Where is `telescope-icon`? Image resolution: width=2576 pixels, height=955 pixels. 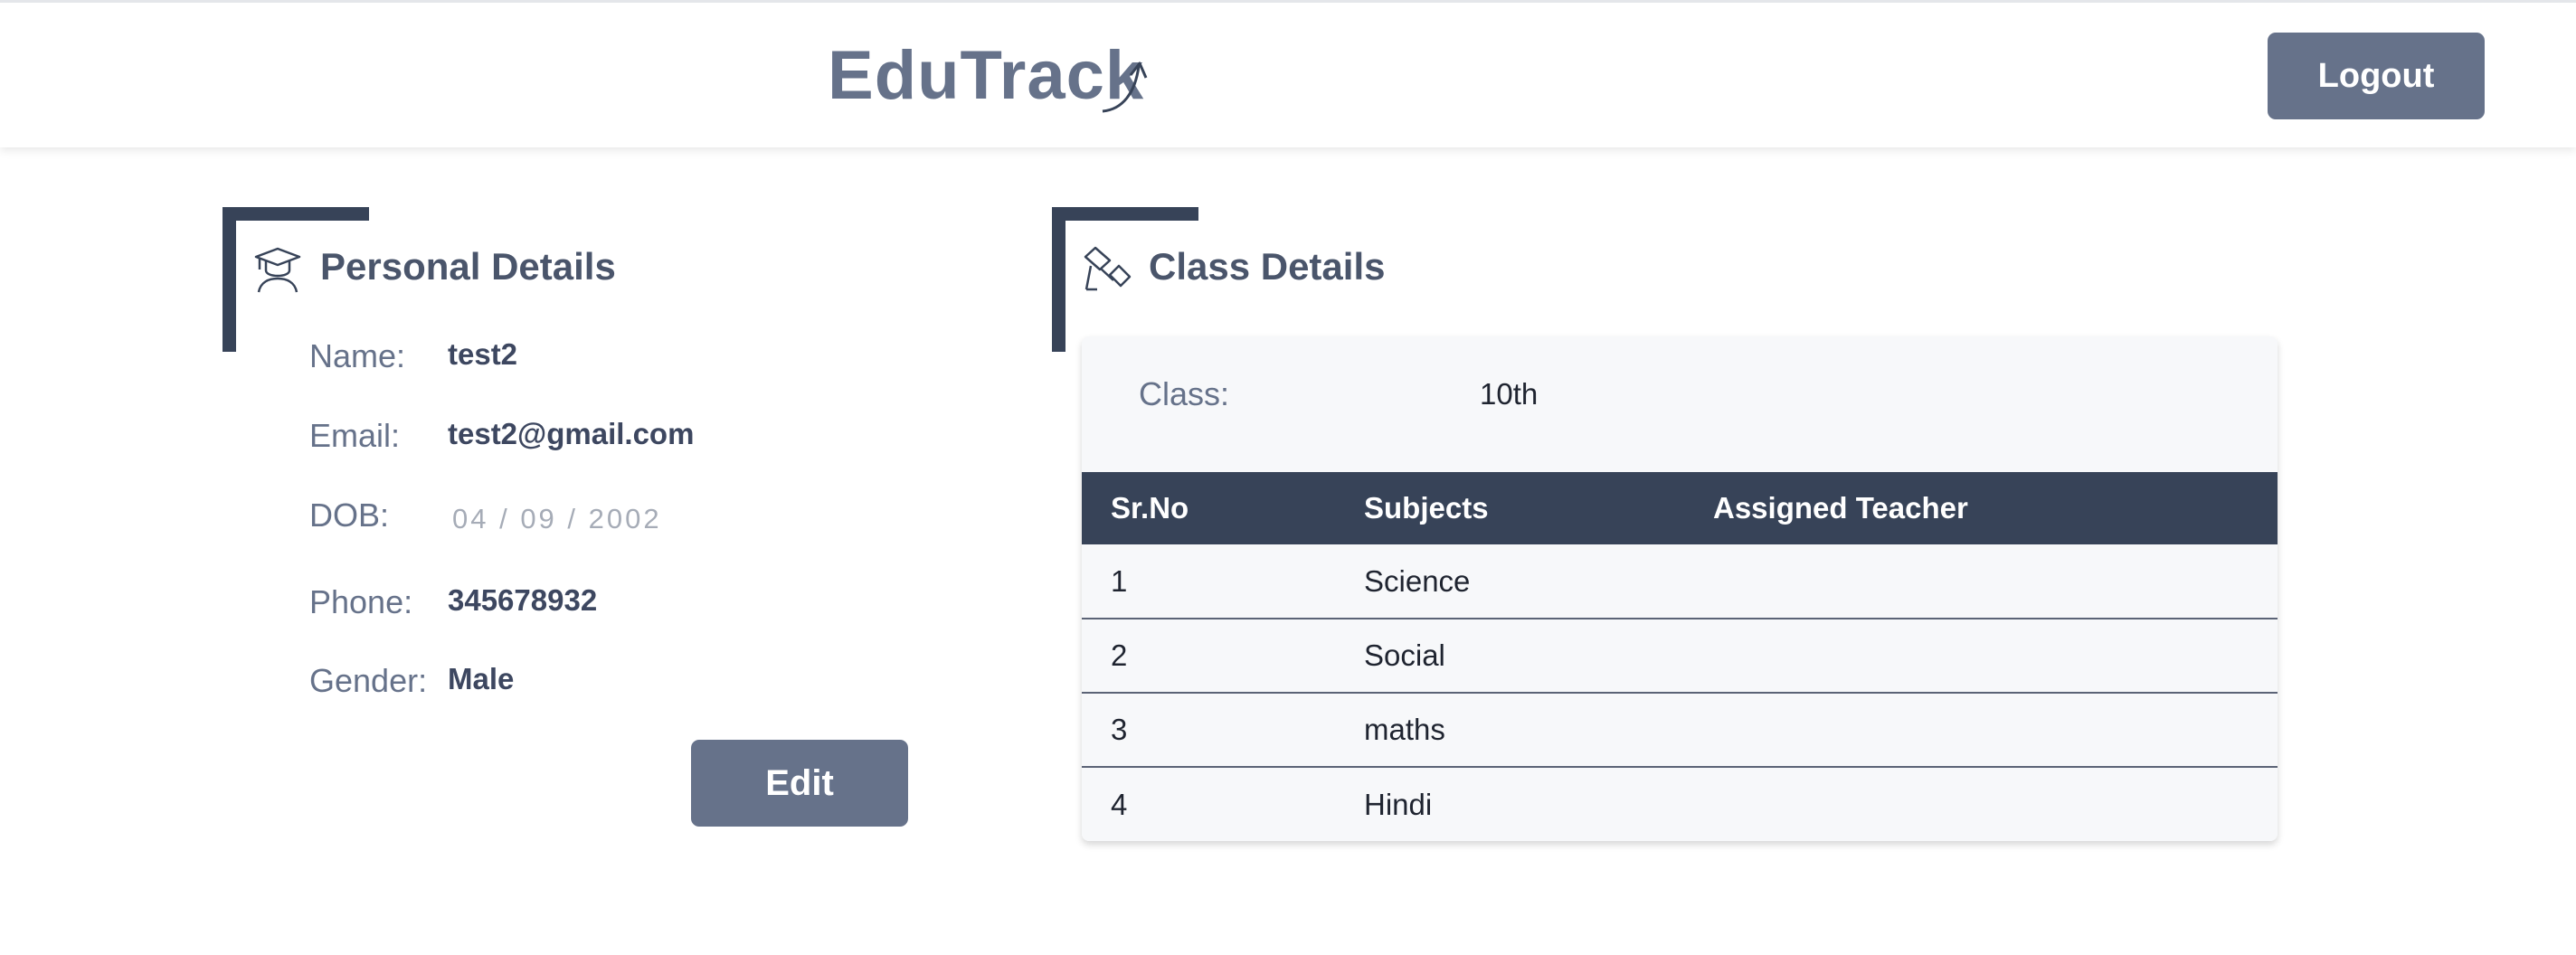 telescope-icon is located at coordinates (1108, 268).